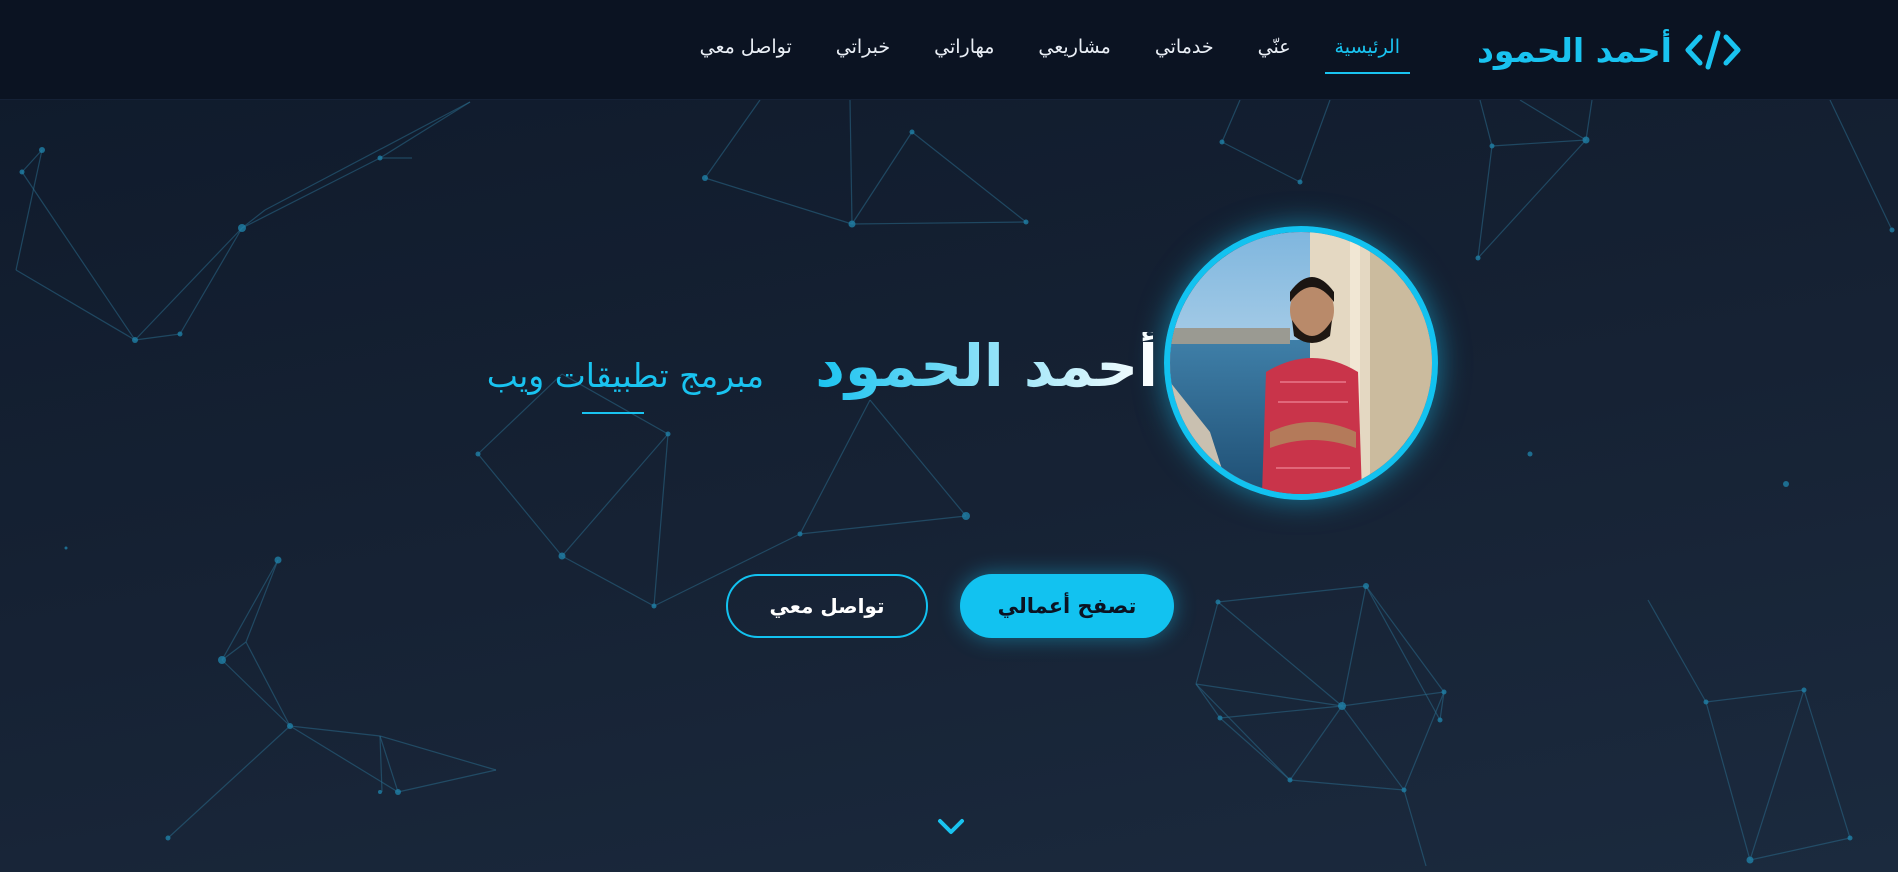 The width and height of the screenshot is (1898, 872). Describe the element at coordinates (1367, 51) in the screenshot. I see `nav-item-home: الرئيسية` at that location.